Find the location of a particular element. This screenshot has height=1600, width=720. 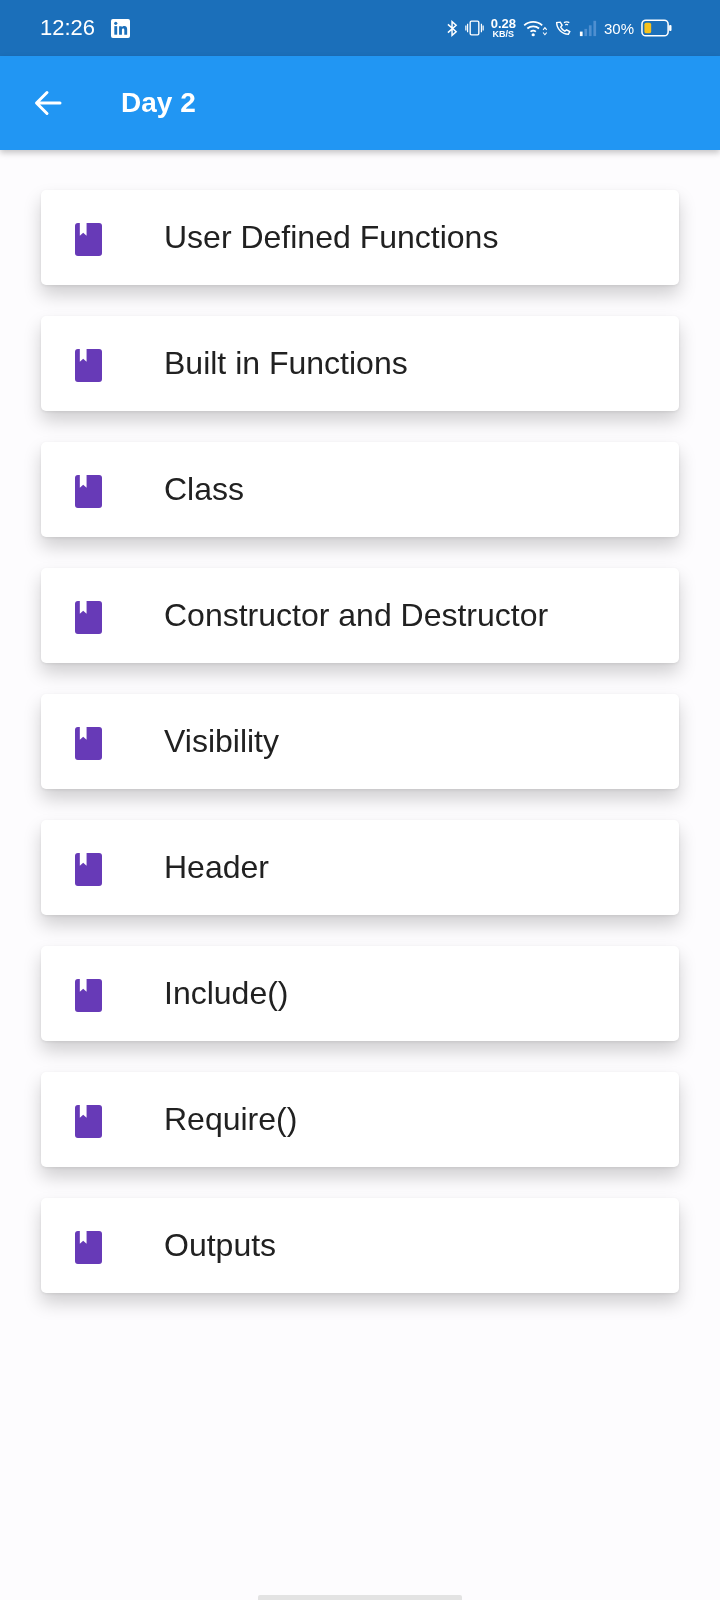

bluetooth-icon is located at coordinates (452, 28).